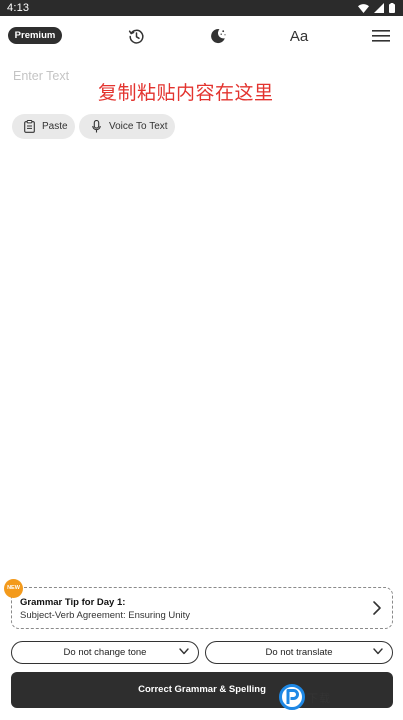 The image size is (403, 720). Describe the element at coordinates (29, 126) in the screenshot. I see `clipboard-icon` at that location.